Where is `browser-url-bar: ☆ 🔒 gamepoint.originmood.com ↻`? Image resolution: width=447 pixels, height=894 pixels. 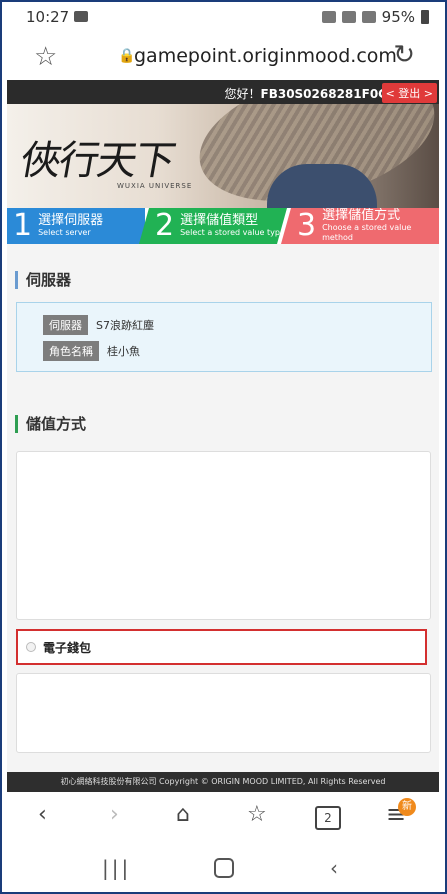
browser-url-bar: ☆ 🔒 gamepoint.originmood.com ↻ is located at coordinates (223, 57).